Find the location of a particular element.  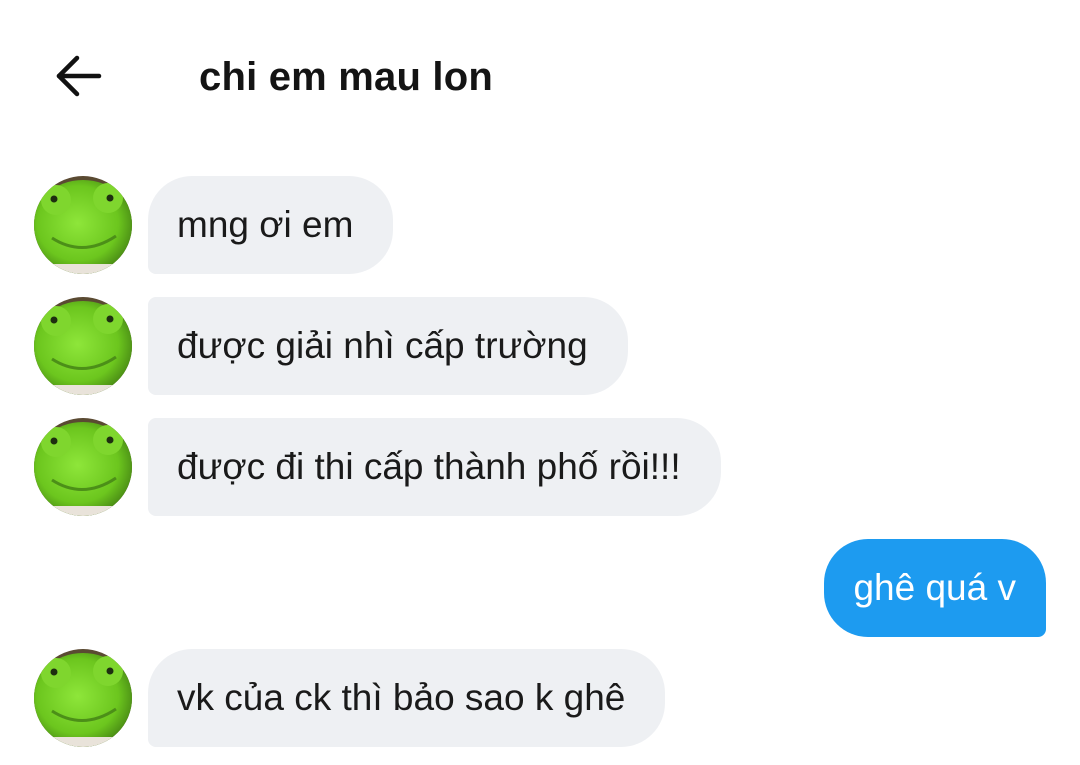

message-text: được đi thi cấp thành phố rồi!!! is located at coordinates (429, 466).